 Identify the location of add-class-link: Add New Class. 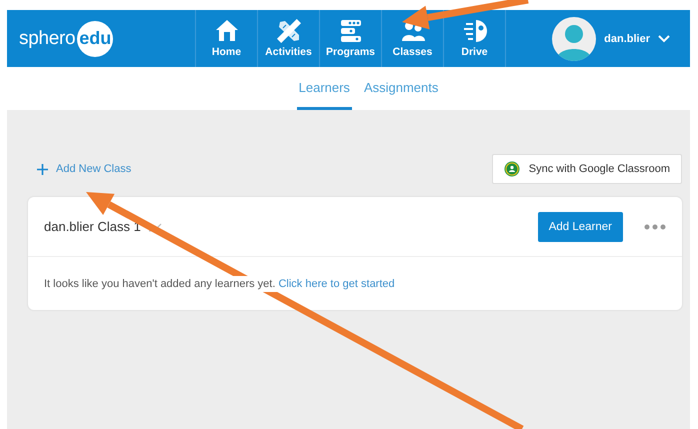
(80, 169).